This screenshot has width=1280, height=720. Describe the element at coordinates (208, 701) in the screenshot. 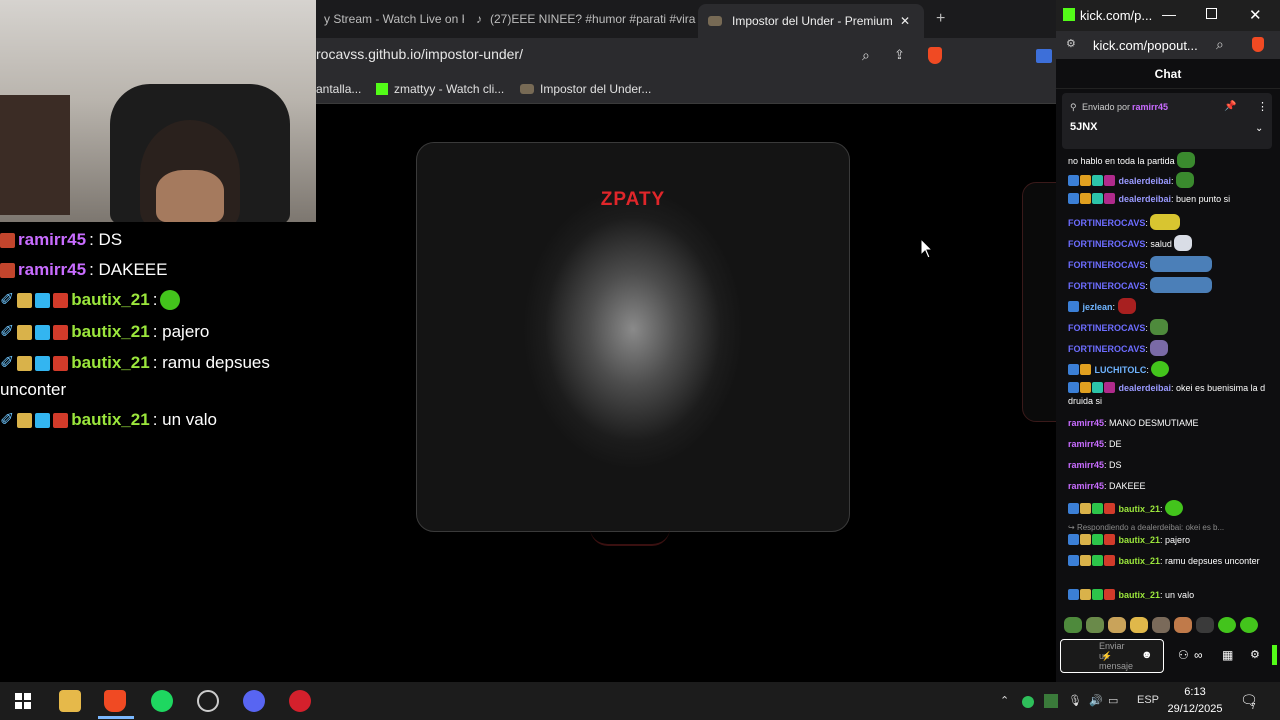

I see `obs-icon` at that location.